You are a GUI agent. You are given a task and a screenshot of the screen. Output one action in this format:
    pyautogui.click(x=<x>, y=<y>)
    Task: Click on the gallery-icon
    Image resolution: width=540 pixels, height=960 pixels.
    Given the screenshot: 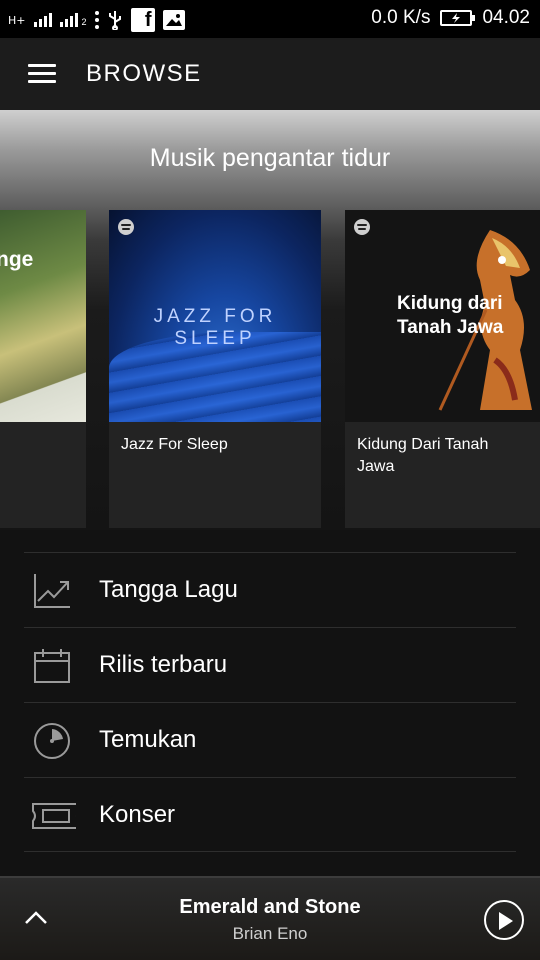 What is the action you would take?
    pyautogui.click(x=173, y=20)
    